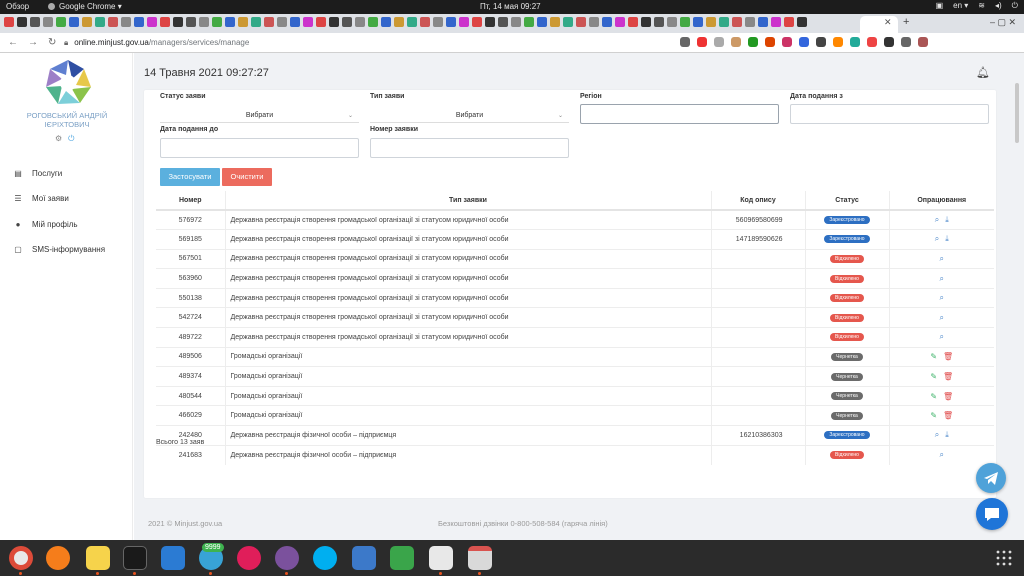 The image size is (1024, 576). Describe the element at coordinates (46, 224) in the screenshot. I see `sidebar-item-my-profile: ● Мій профіль` at that location.